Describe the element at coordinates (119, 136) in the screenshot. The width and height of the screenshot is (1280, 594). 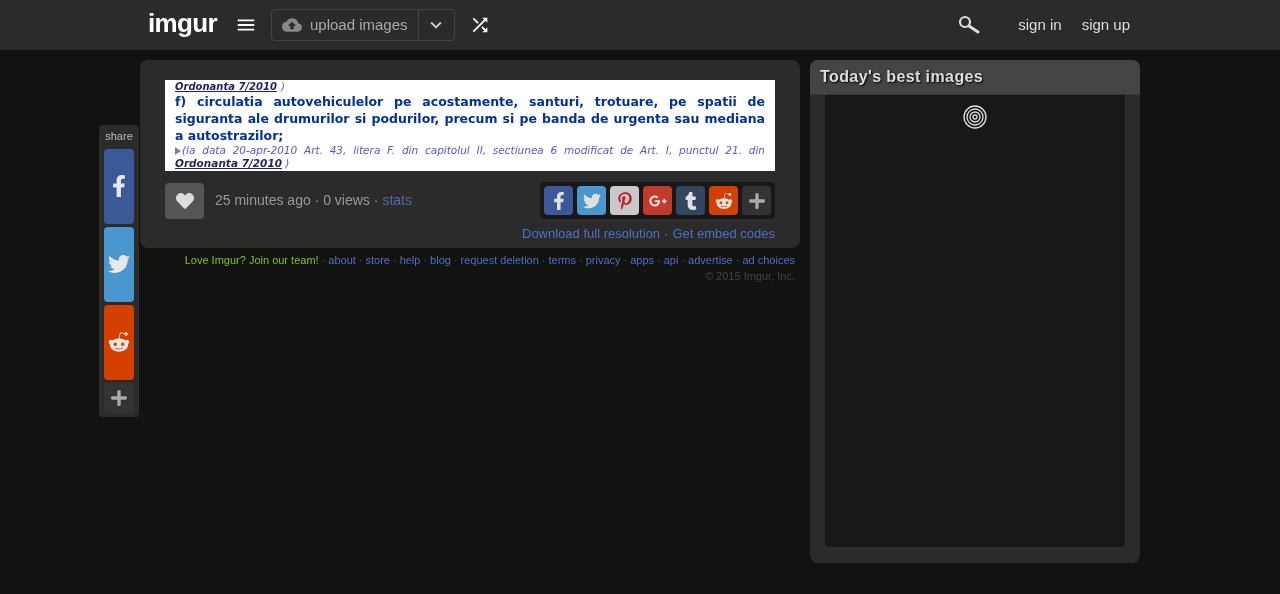
I see `share-label: share` at that location.